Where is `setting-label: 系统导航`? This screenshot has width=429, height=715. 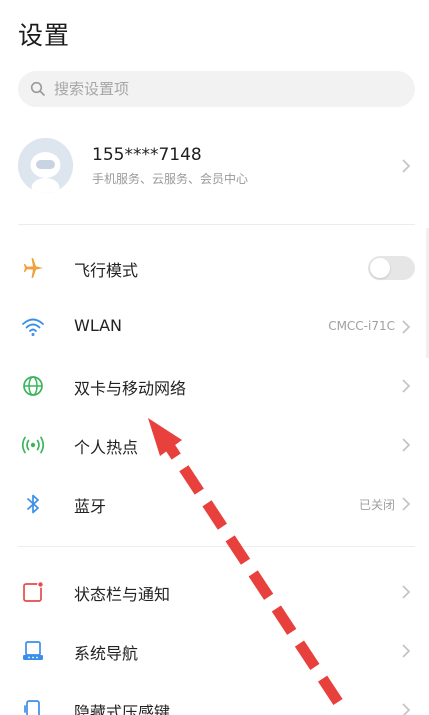 setting-label: 系统导航 is located at coordinates (106, 653).